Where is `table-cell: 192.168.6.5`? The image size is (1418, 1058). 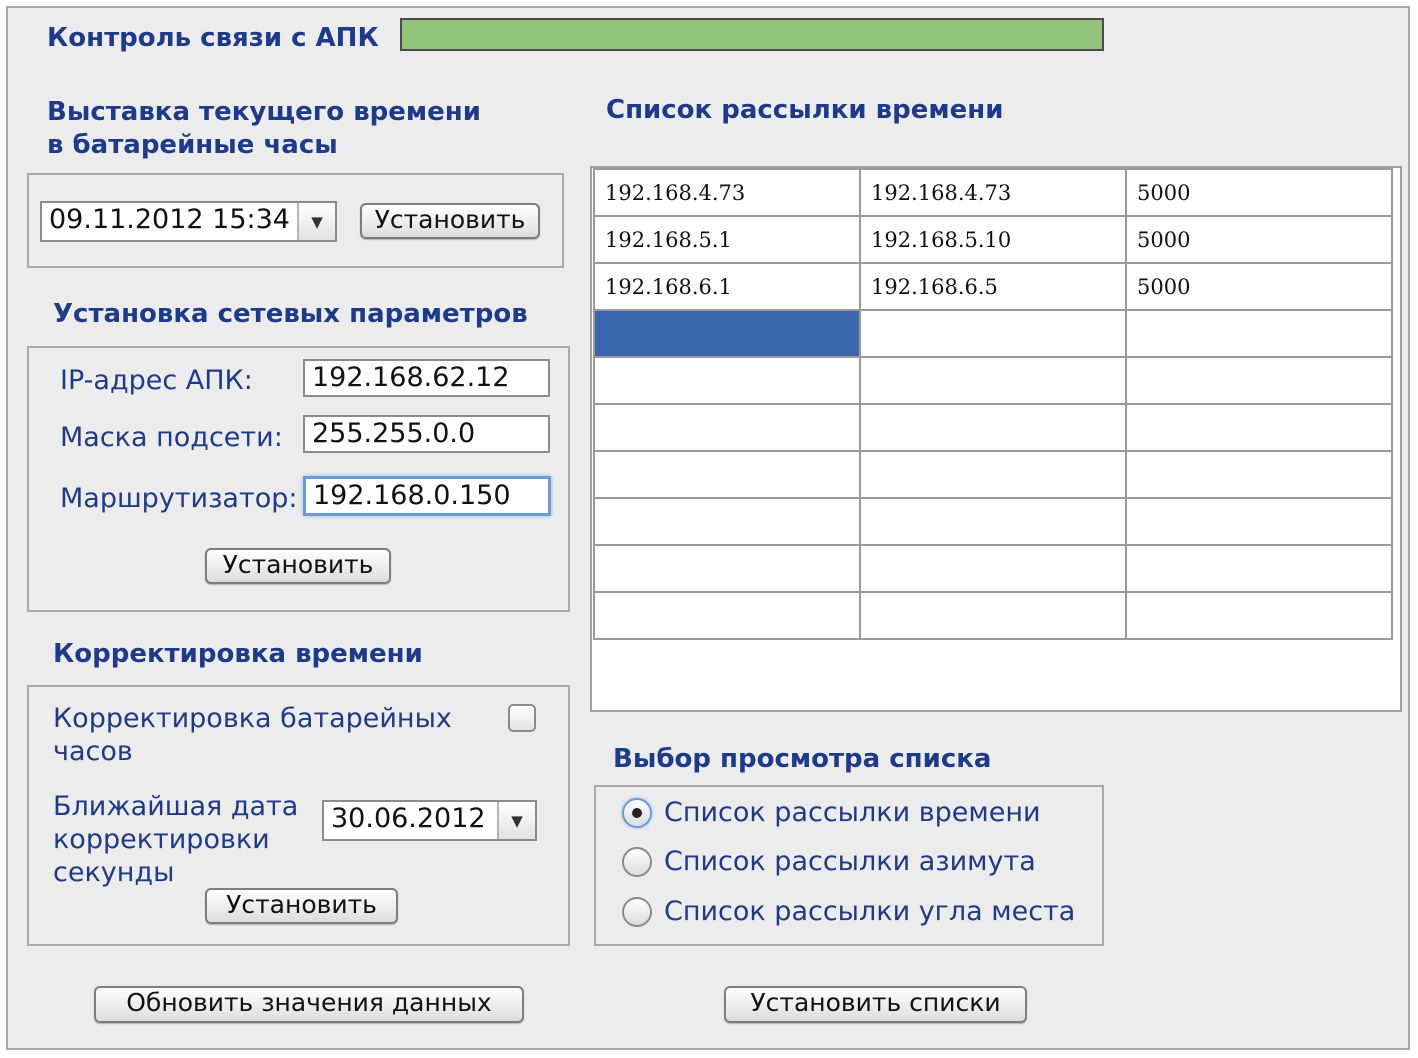 table-cell: 192.168.6.5 is located at coordinates (993, 286).